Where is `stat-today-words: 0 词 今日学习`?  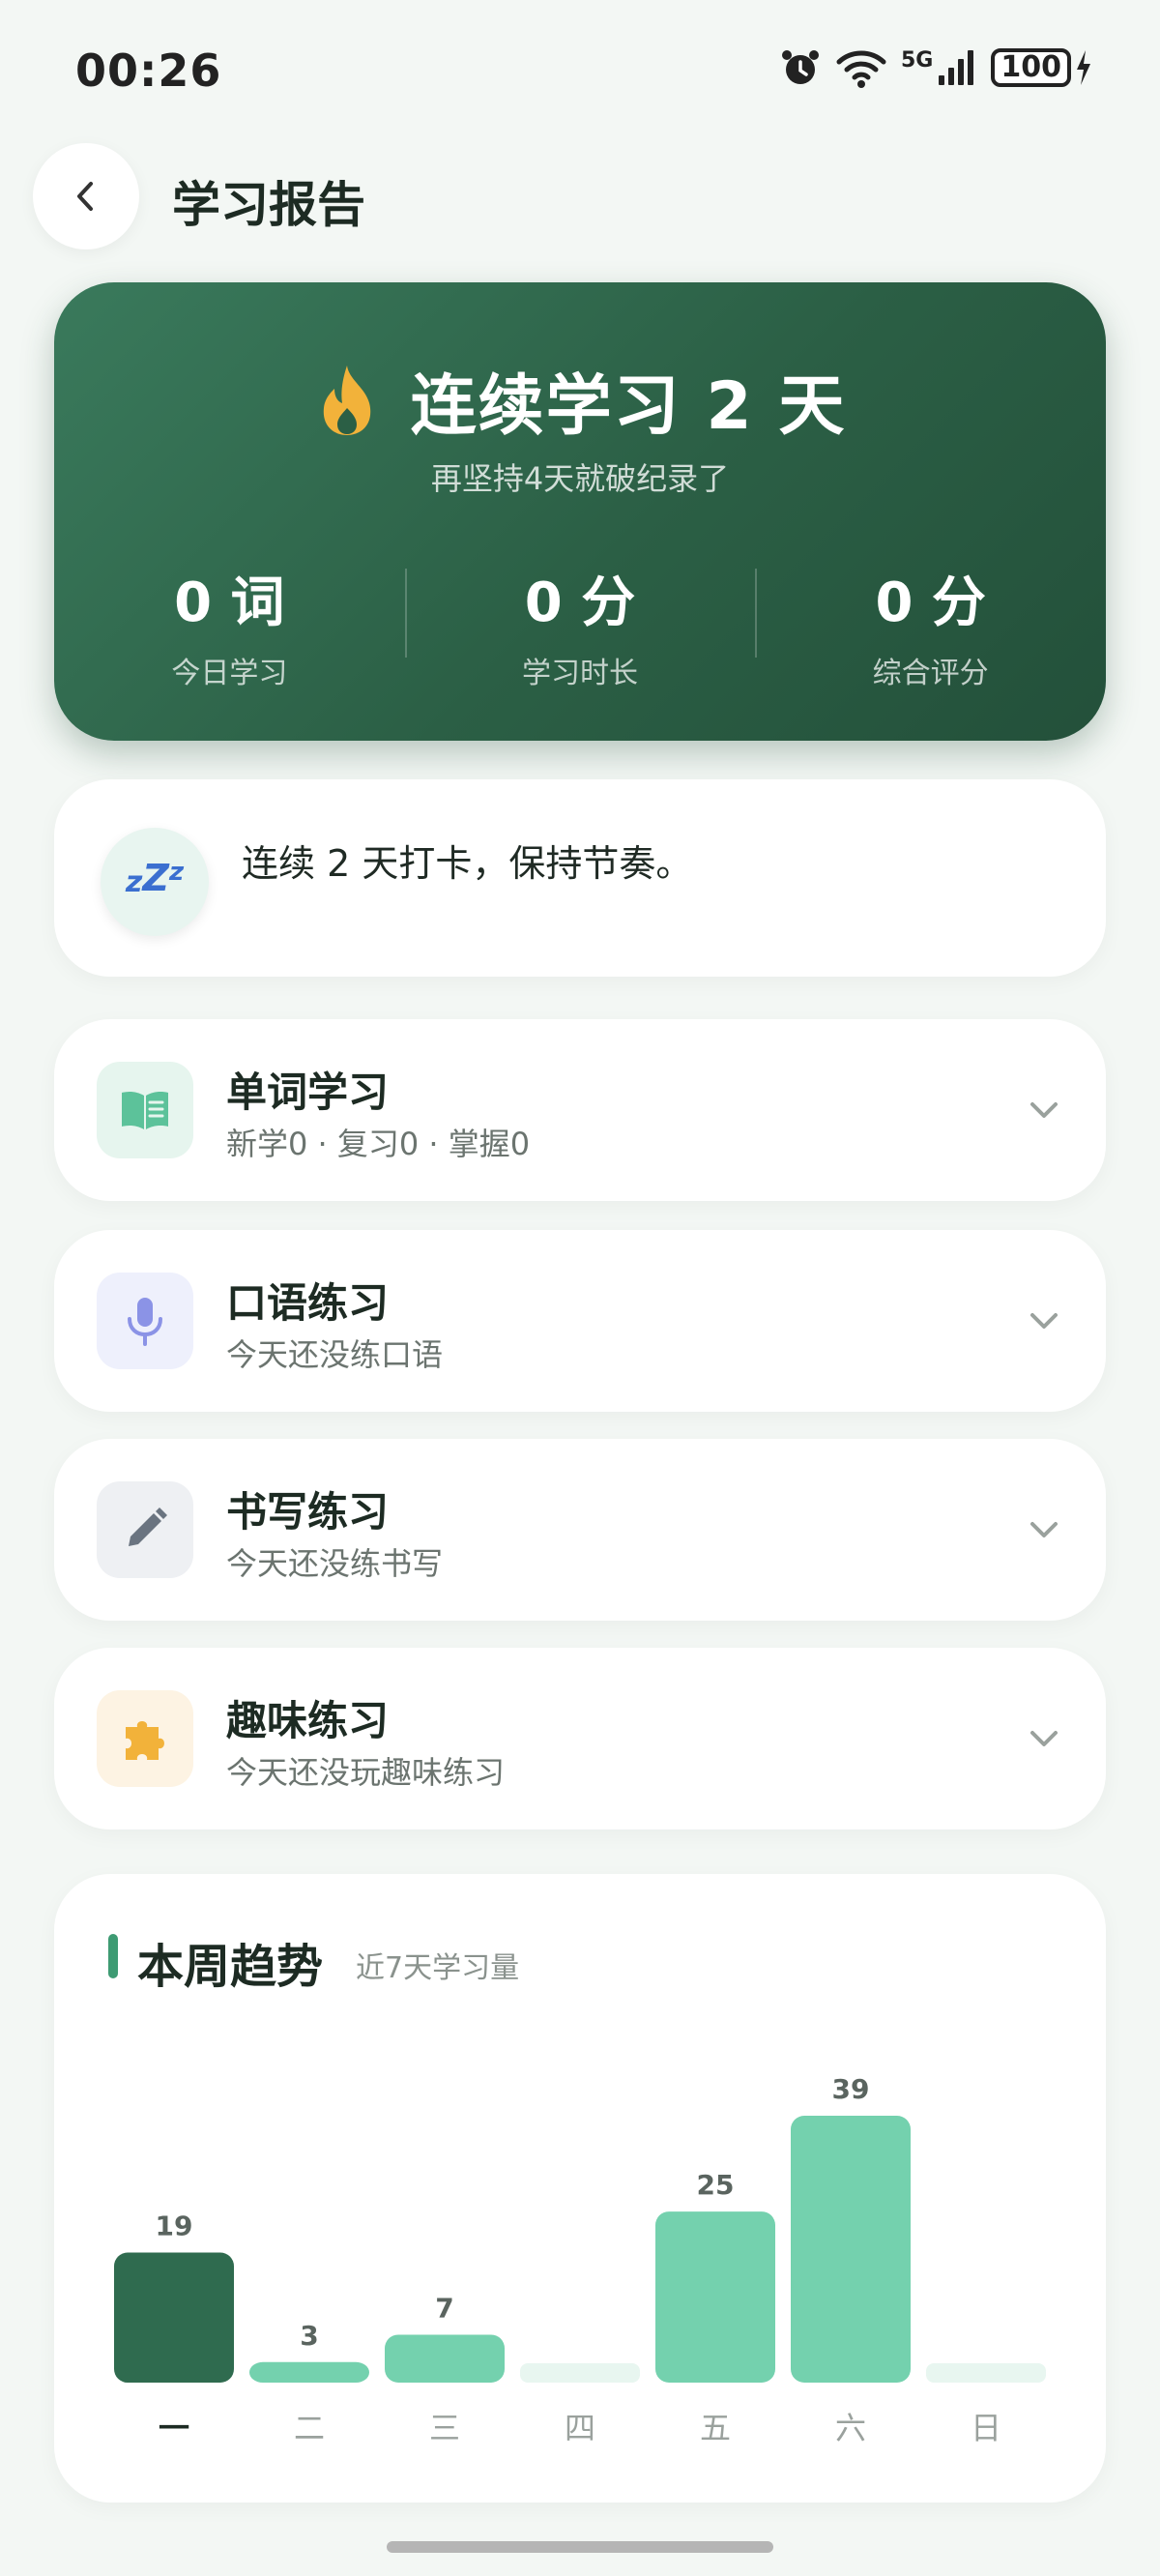 stat-today-words: 0 词 今日学习 is located at coordinates (229, 625).